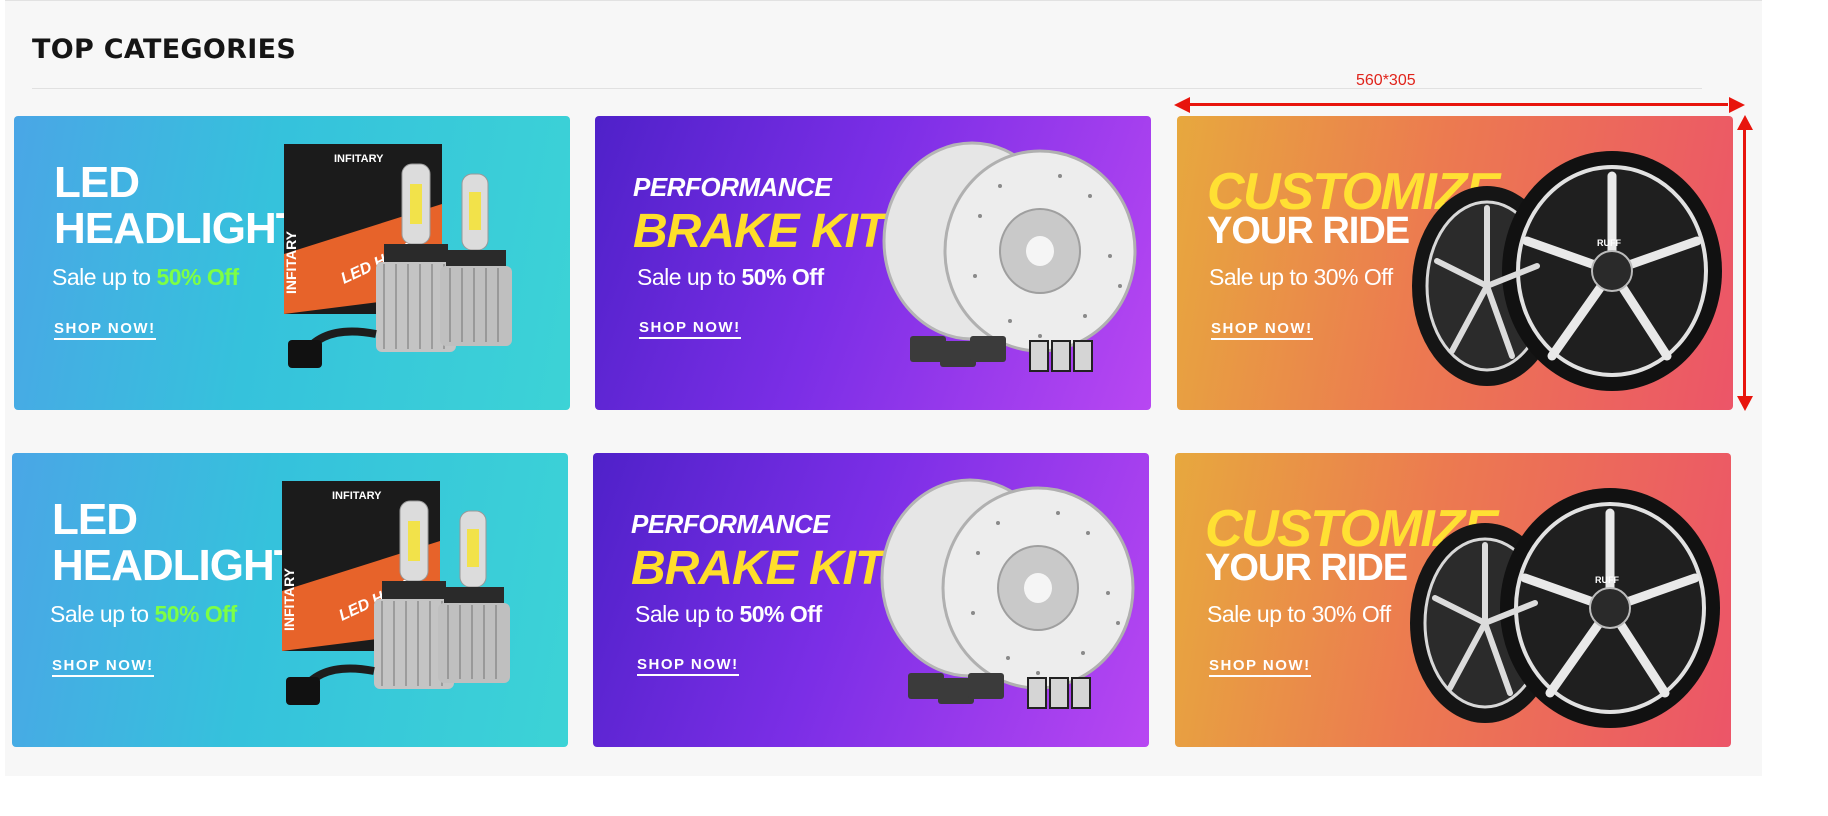 Image resolution: width=1828 pixels, height=816 pixels. I want to click on width-arrow-right-head, so click(1737, 105).